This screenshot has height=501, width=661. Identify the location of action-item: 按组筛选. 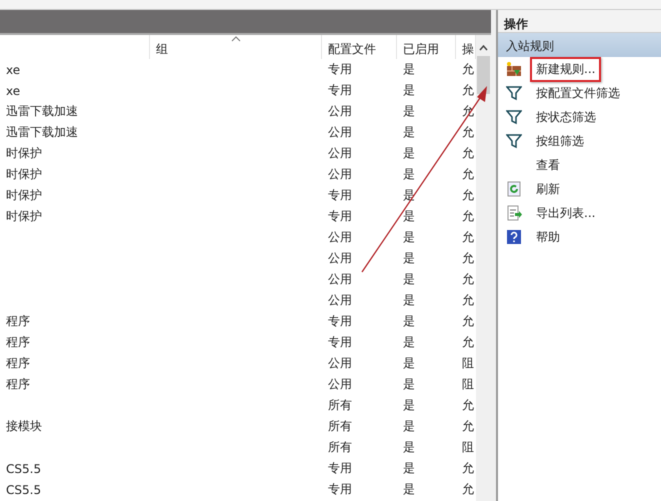
(581, 141).